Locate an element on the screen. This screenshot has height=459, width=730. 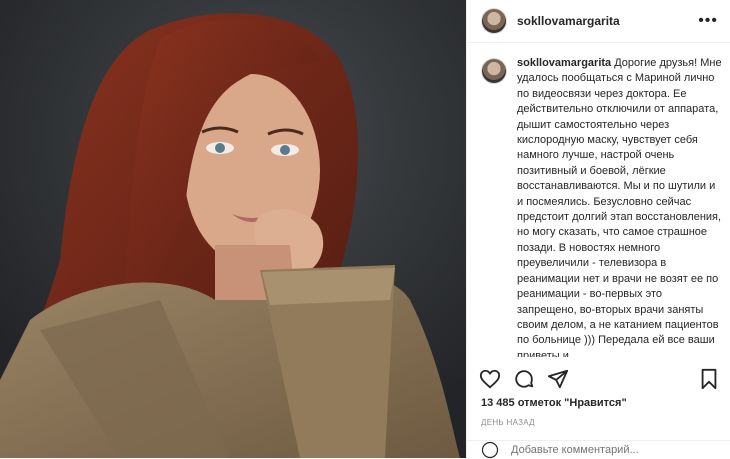
action-bar is located at coordinates (599, 379).